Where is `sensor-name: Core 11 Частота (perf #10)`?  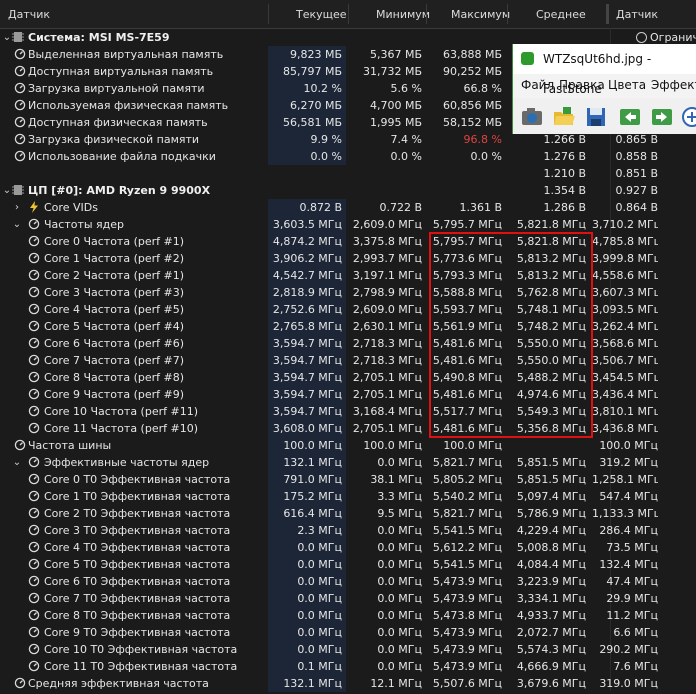
sensor-name: Core 11 Частота (perf #10) is located at coordinates (121, 428).